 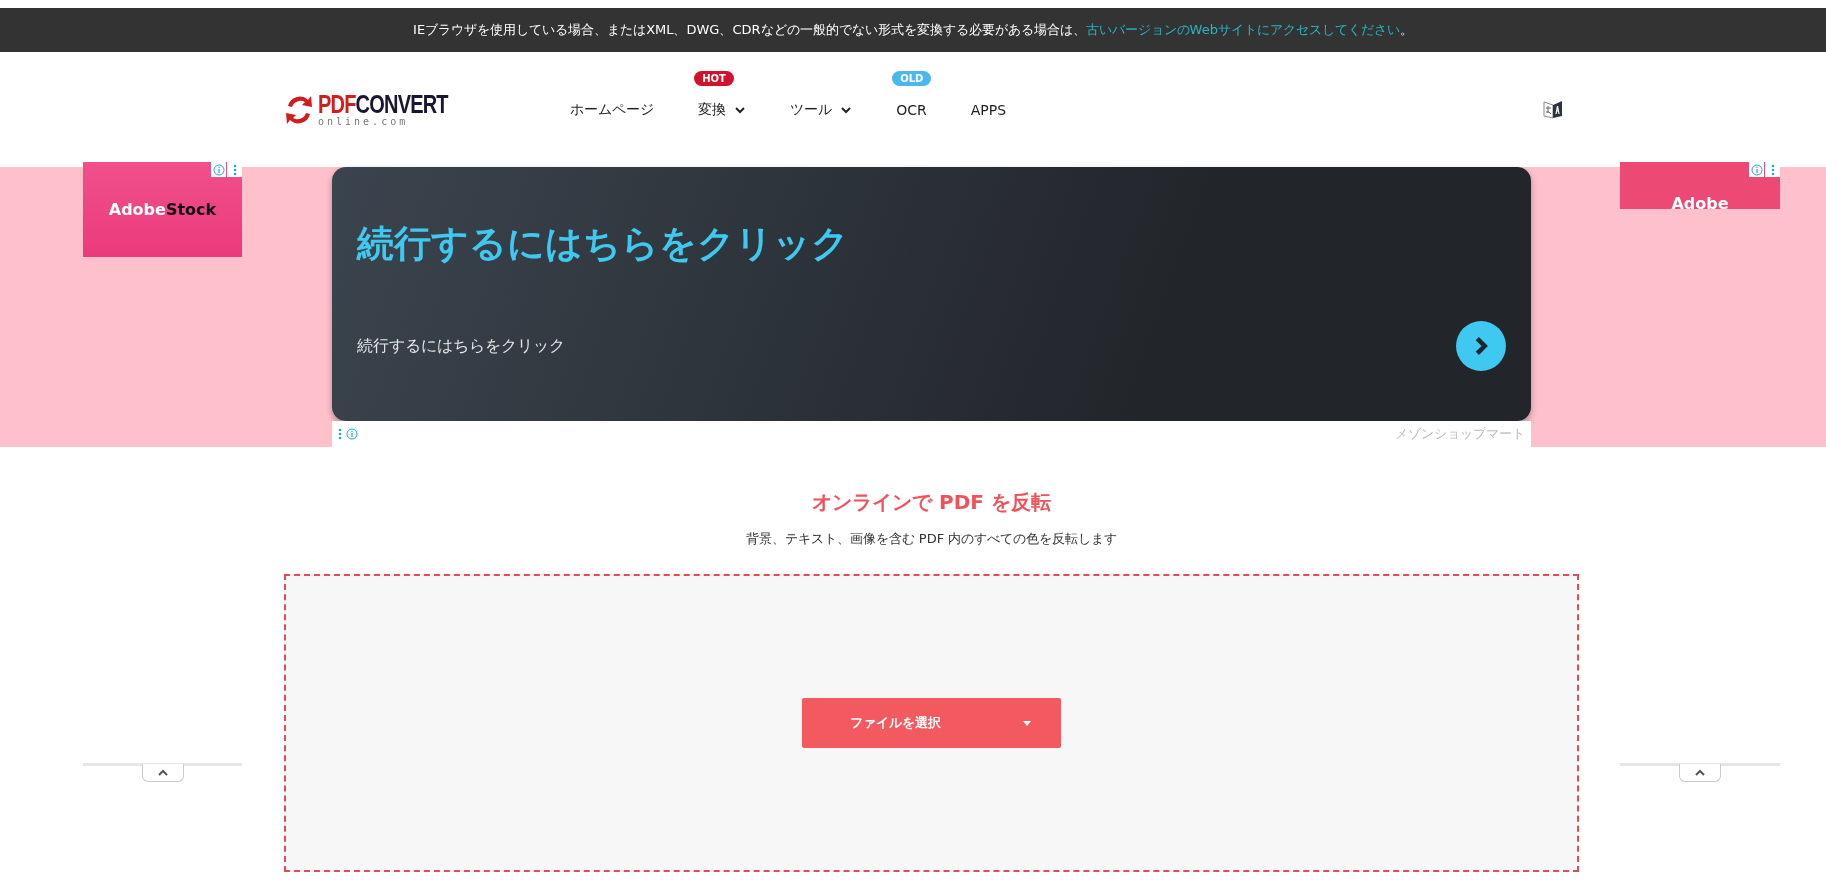 What do you see at coordinates (461, 346) in the screenshot?
I see `ad-text: 続行するにはちらをクリック` at bounding box center [461, 346].